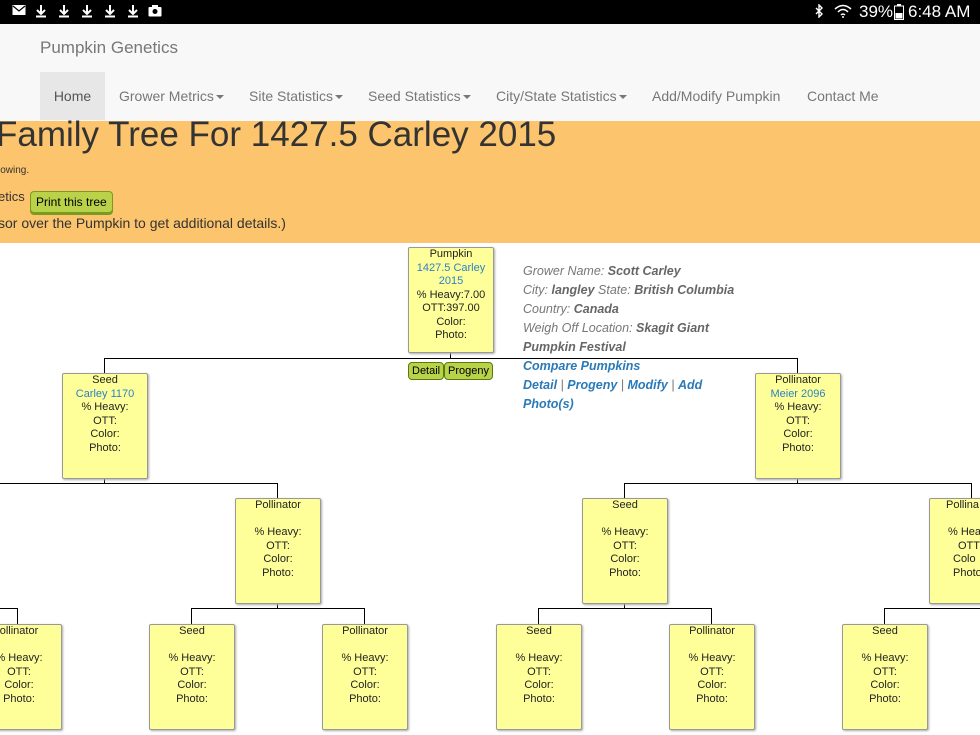 The image size is (980, 735). What do you see at coordinates (564, 271) in the screenshot?
I see `grower-label: Grower Name:` at bounding box center [564, 271].